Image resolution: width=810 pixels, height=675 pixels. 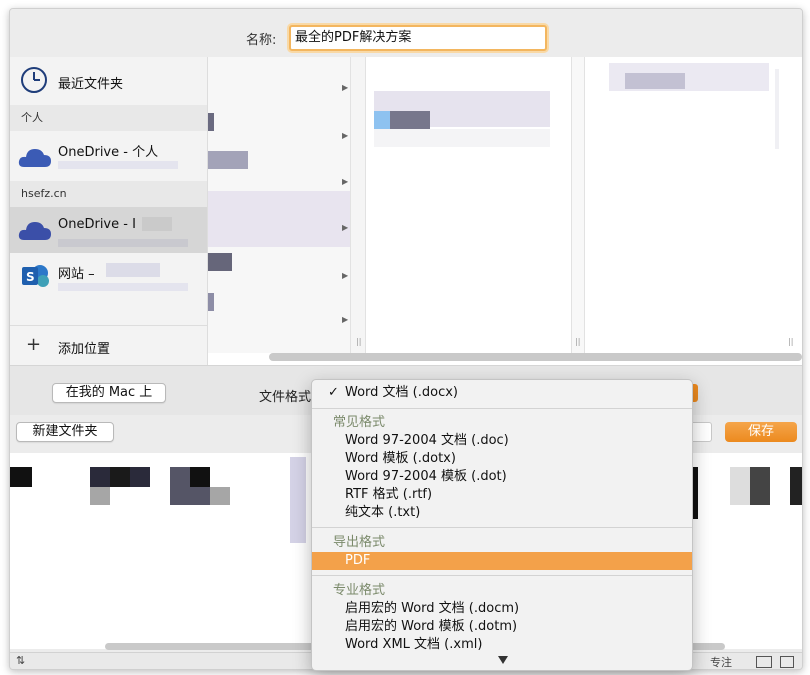 What do you see at coordinates (502, 561) in the screenshot?
I see `menu-item-pdf: PDF` at bounding box center [502, 561].